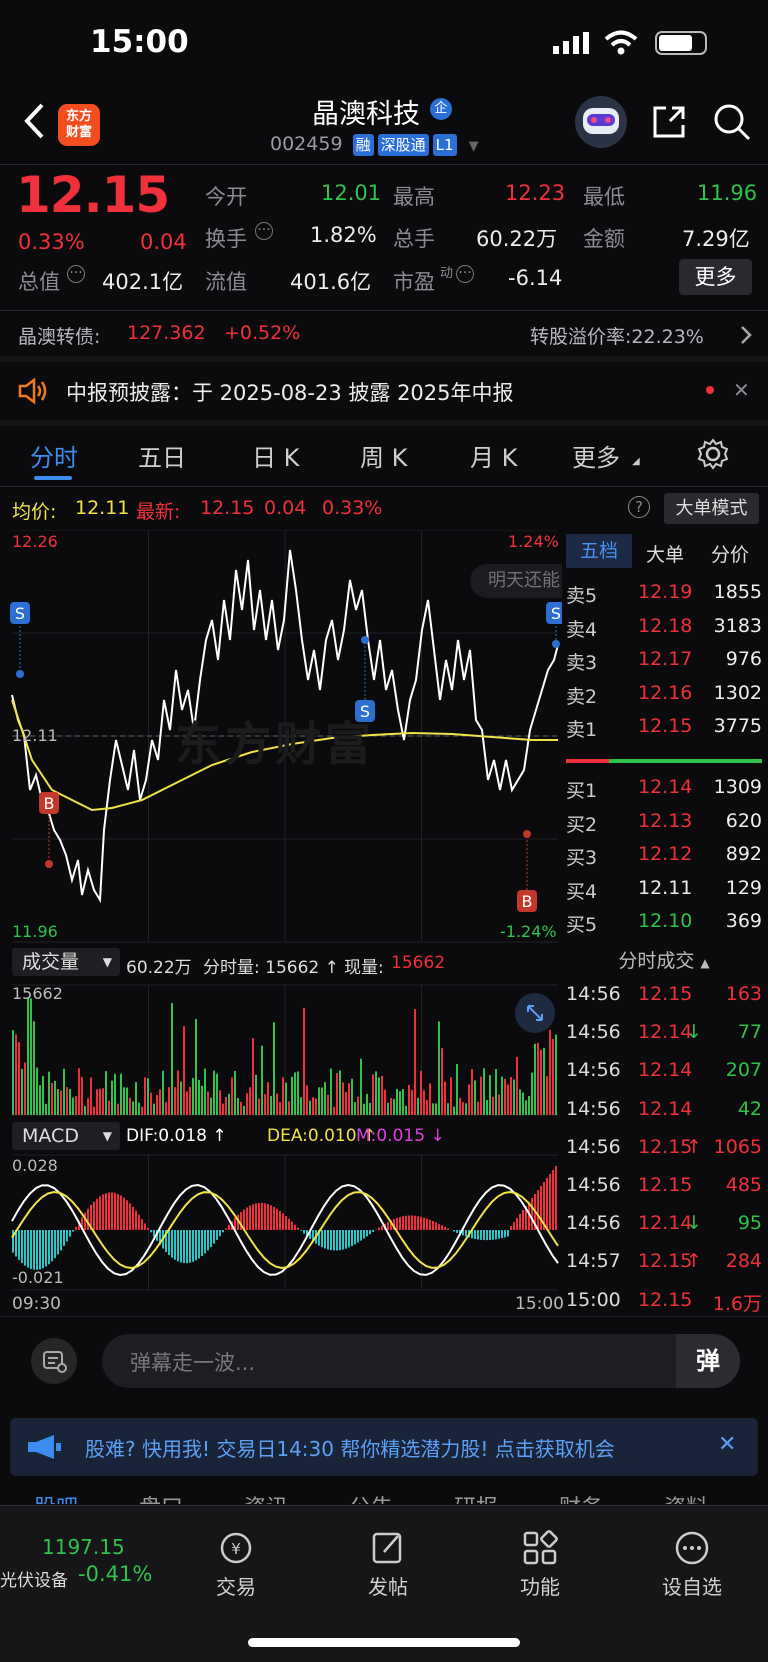  I want to click on bid-row: 买1 12.14 1309, so click(666, 793).